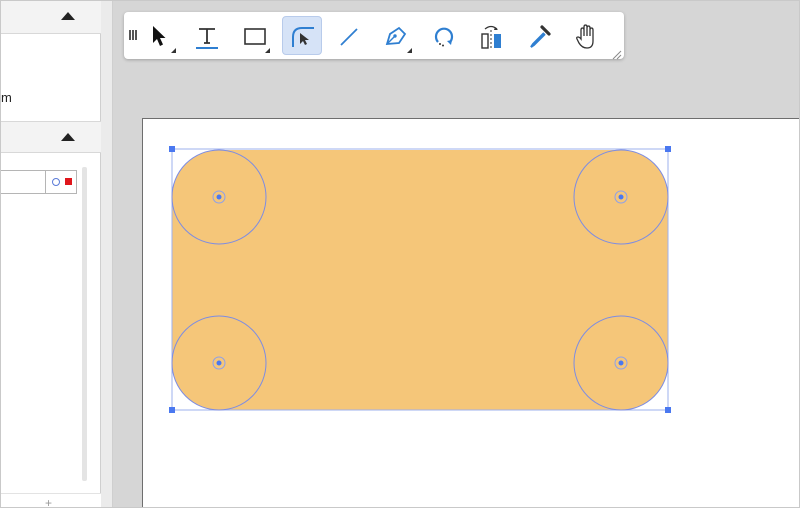  Describe the element at coordinates (668, 410) in the screenshot. I see `resize-handle-br` at that location.